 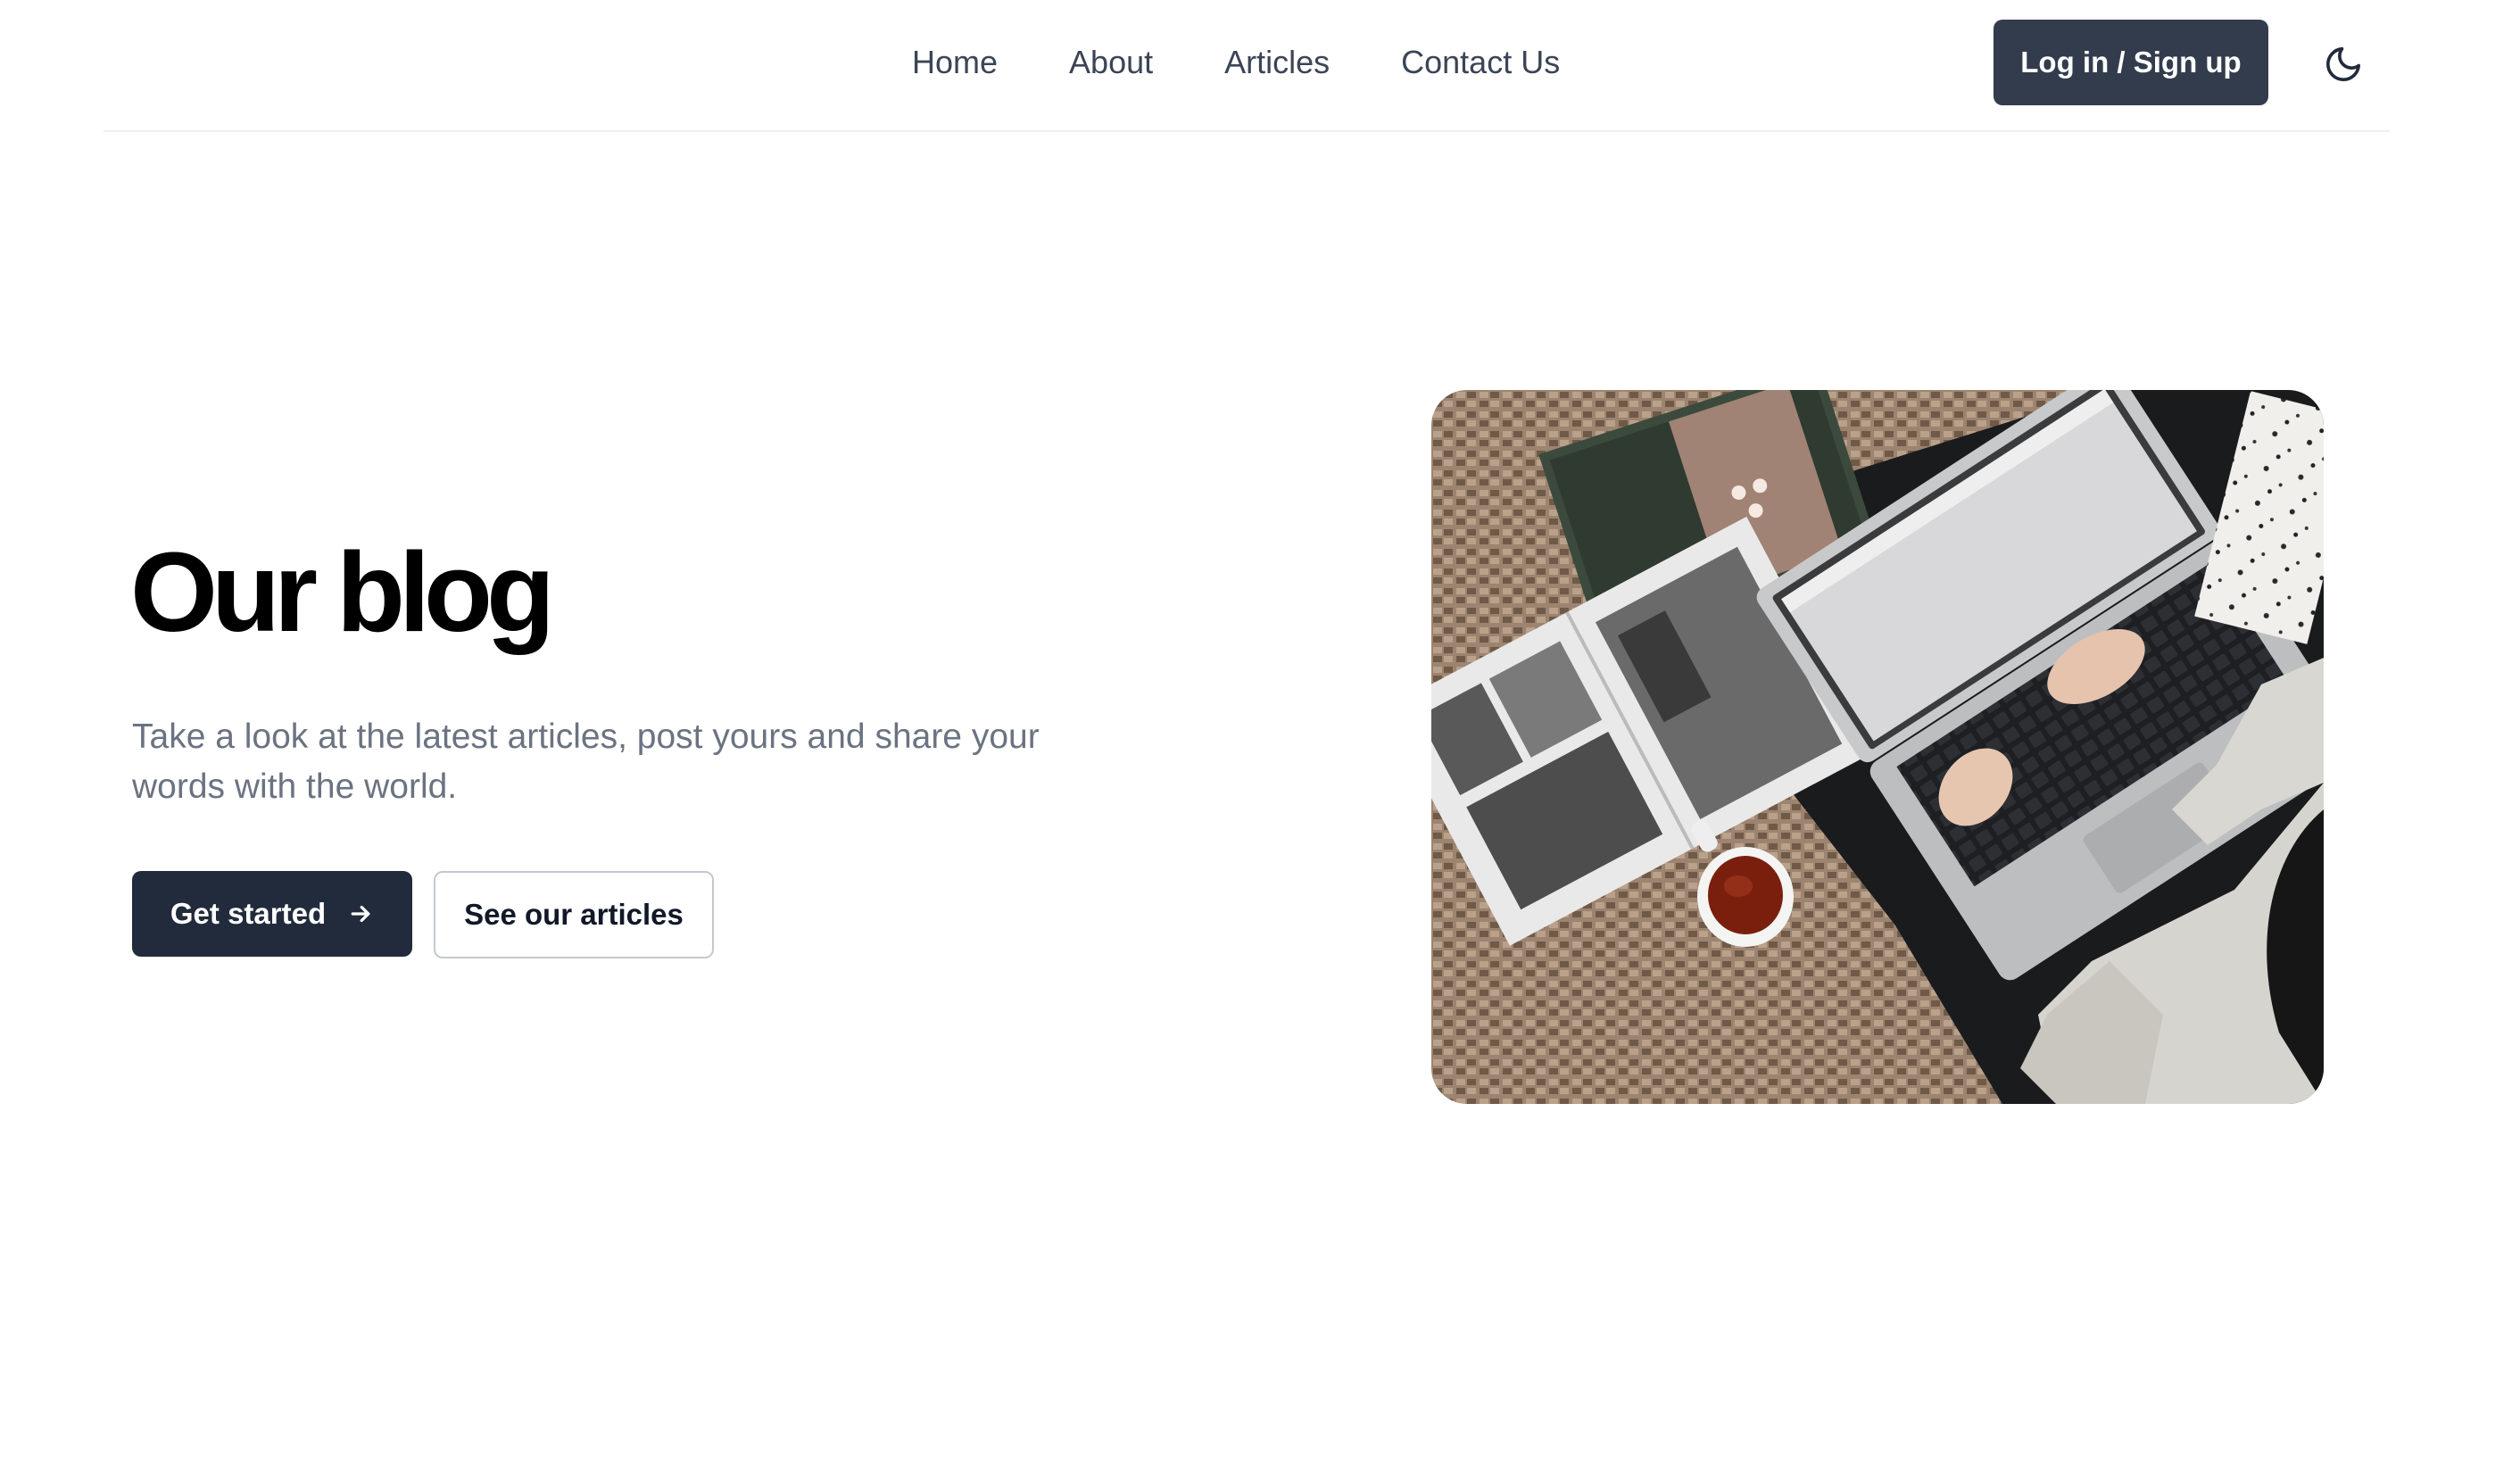 What do you see at coordinates (1111, 62) in the screenshot?
I see `nav-link-about: About` at bounding box center [1111, 62].